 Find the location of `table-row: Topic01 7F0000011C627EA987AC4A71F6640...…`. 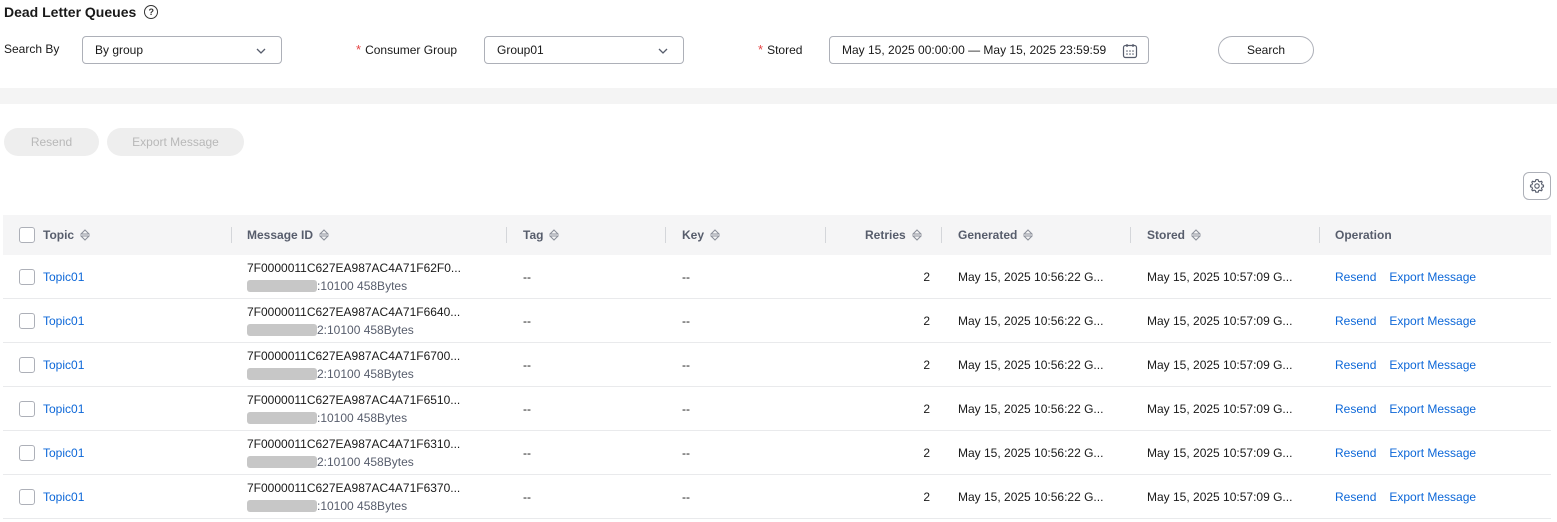

table-row: Topic01 7F0000011C627EA987AC4A71F6640...… is located at coordinates (777, 321).